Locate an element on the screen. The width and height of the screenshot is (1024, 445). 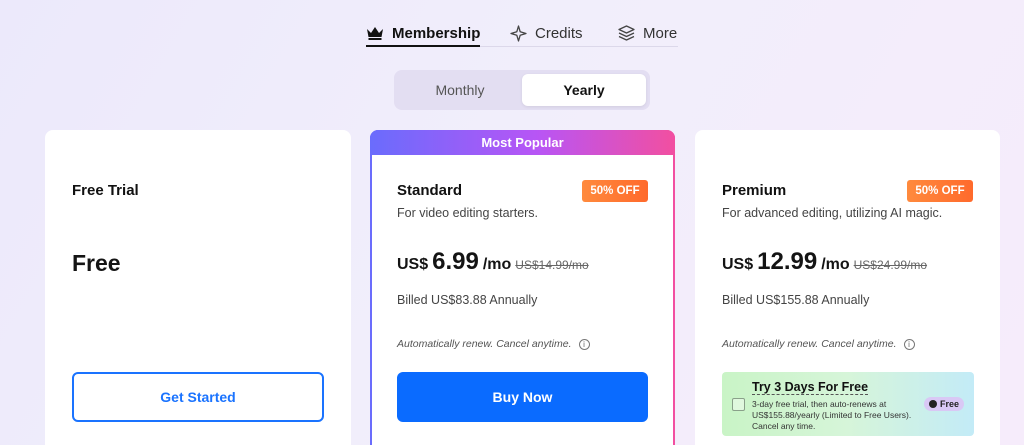
plan-name: Standard is located at coordinates (430, 190).